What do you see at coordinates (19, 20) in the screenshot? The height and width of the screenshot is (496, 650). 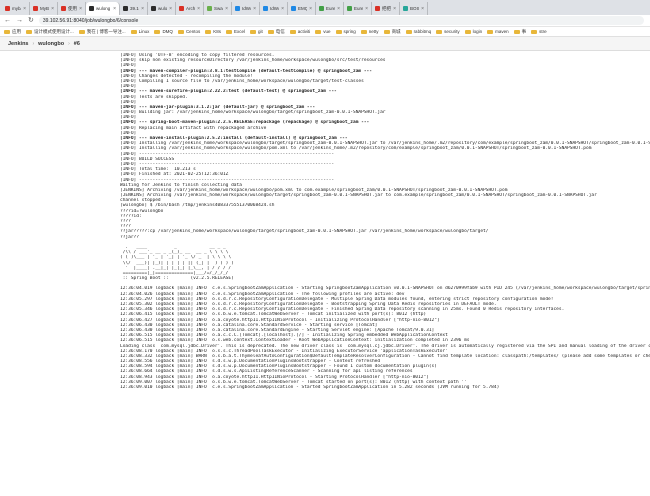 I see `forward-arrow-icon: →` at bounding box center [19, 20].